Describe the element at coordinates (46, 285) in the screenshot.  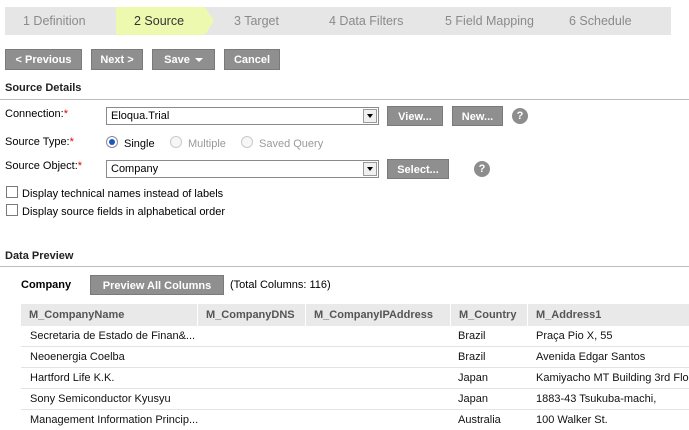
I see `preview-object-name: Company` at that location.